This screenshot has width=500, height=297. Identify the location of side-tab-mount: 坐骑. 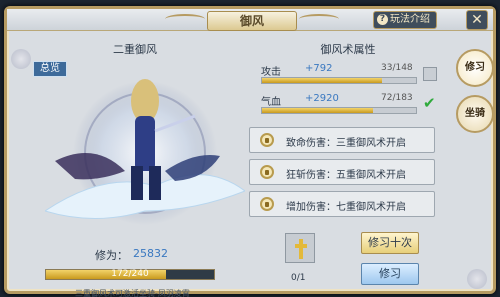
(475, 114).